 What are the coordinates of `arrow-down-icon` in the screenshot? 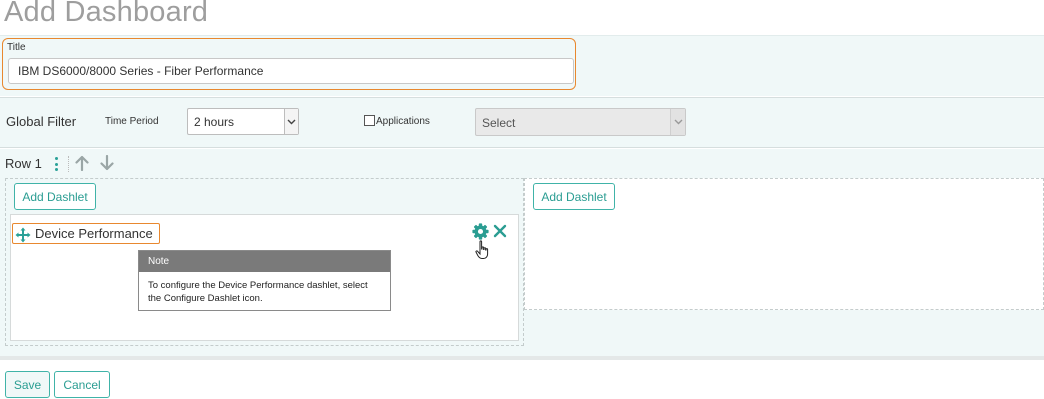 It's located at (107, 165).